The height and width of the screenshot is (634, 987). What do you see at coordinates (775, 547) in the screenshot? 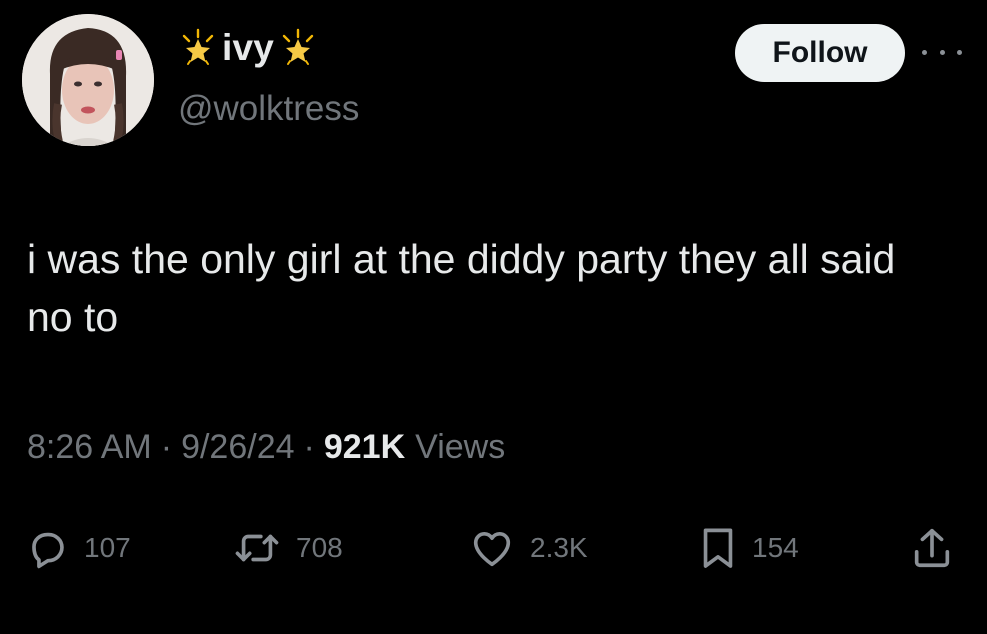
I see `bookmark-count: 154` at bounding box center [775, 547].